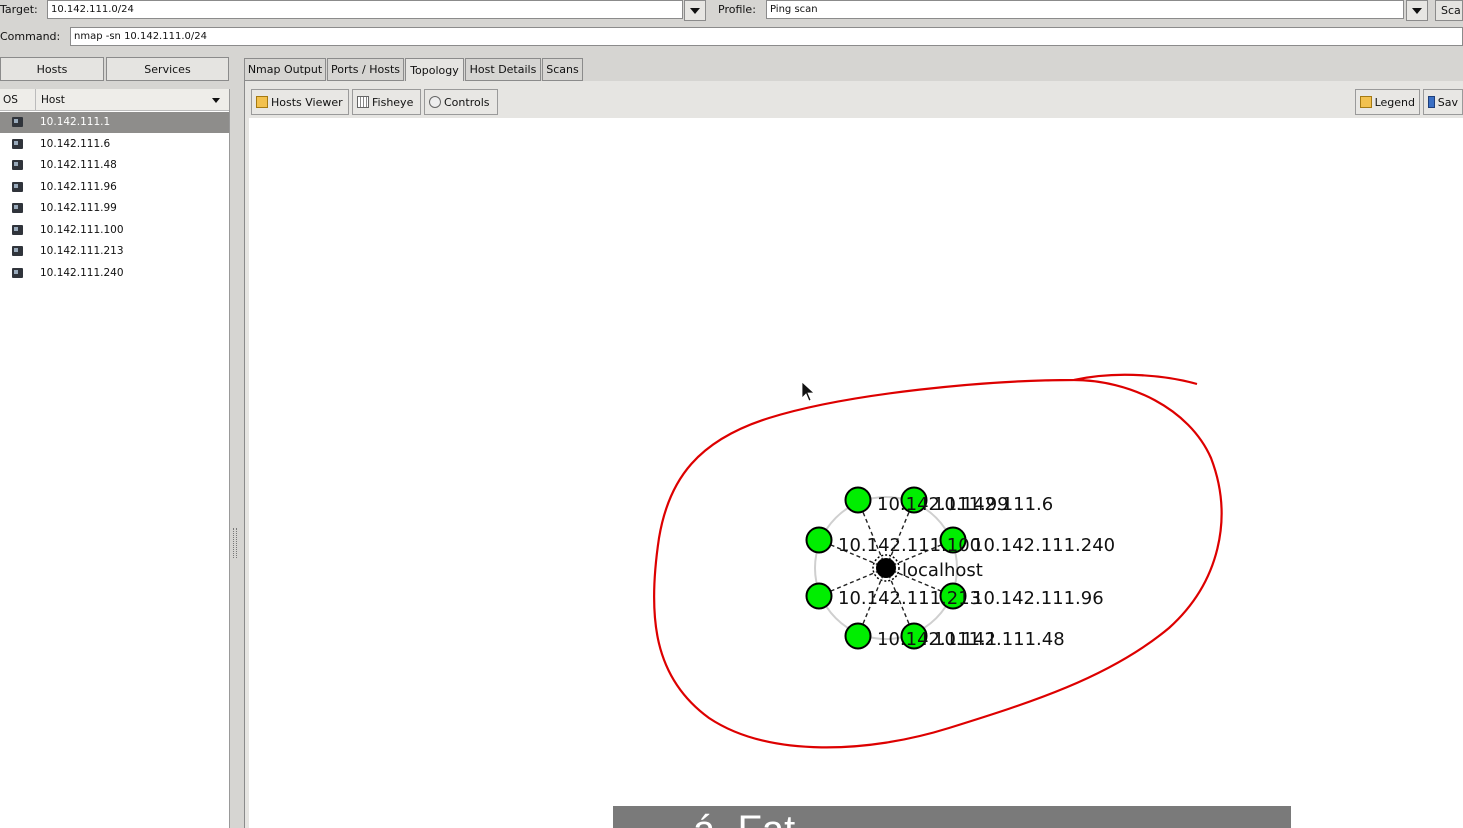  I want to click on tab-scans: Scans, so click(562, 69).